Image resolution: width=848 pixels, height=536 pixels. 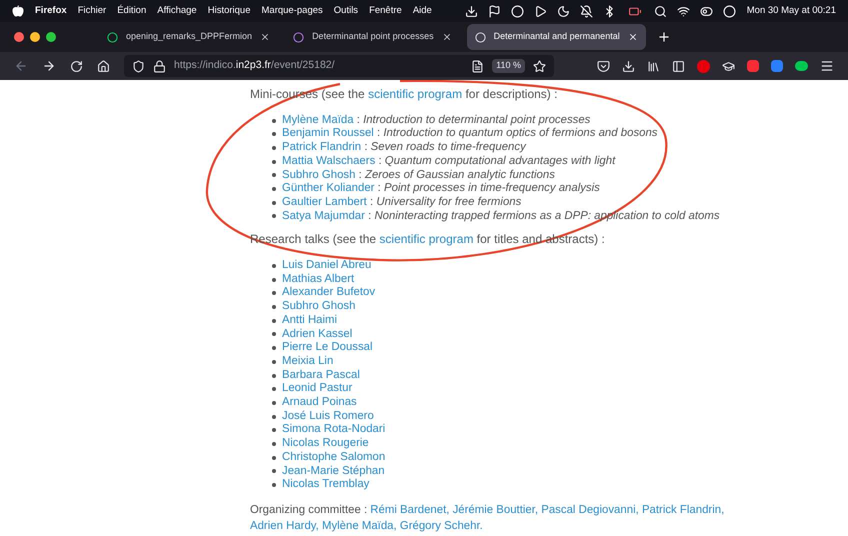 I want to click on speaker-link: Mattia Walschaers, so click(x=329, y=160).